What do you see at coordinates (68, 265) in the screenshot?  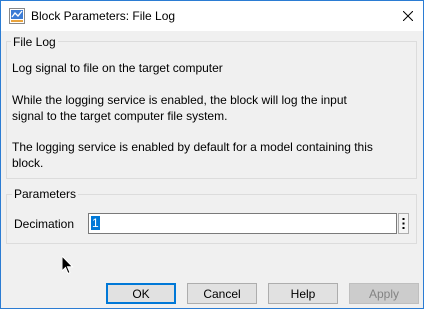 I see `mouse-cursor-icon` at bounding box center [68, 265].